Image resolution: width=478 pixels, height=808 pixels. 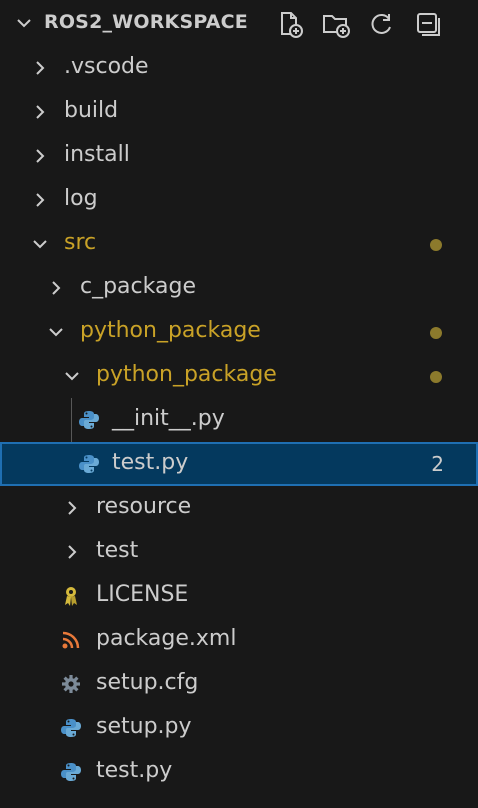 I want to click on tree-item-python-package: python_package, so click(x=239, y=332).